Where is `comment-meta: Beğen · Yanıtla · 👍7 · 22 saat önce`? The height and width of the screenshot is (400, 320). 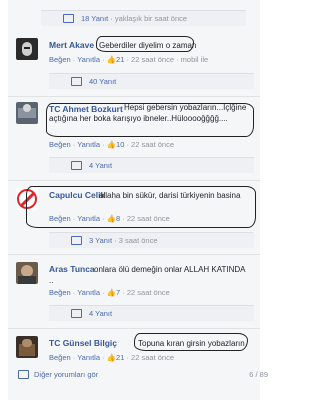
comment-meta: Beğen · Yanıtla · 👍7 · 22 saat önce is located at coordinates (109, 292).